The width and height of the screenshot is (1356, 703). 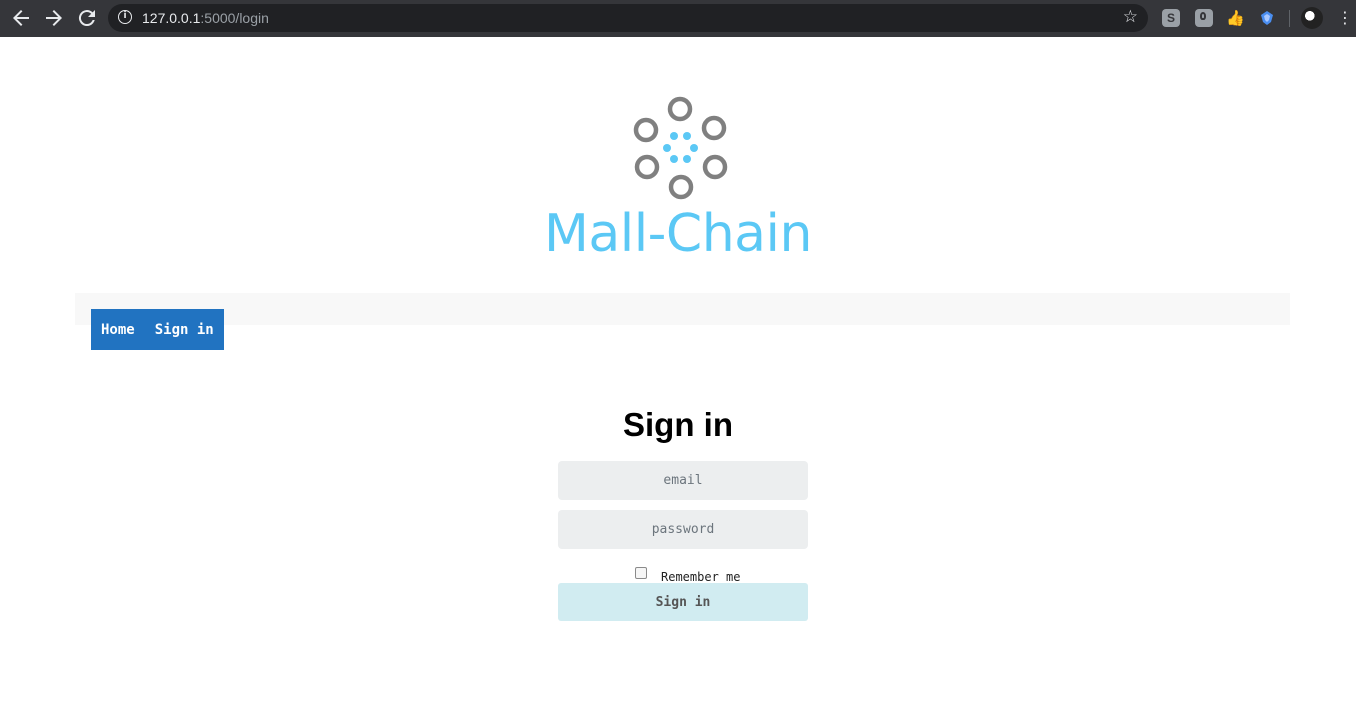 What do you see at coordinates (1345, 18) in the screenshot?
I see `kebab-menu-icon: ⋮` at bounding box center [1345, 18].